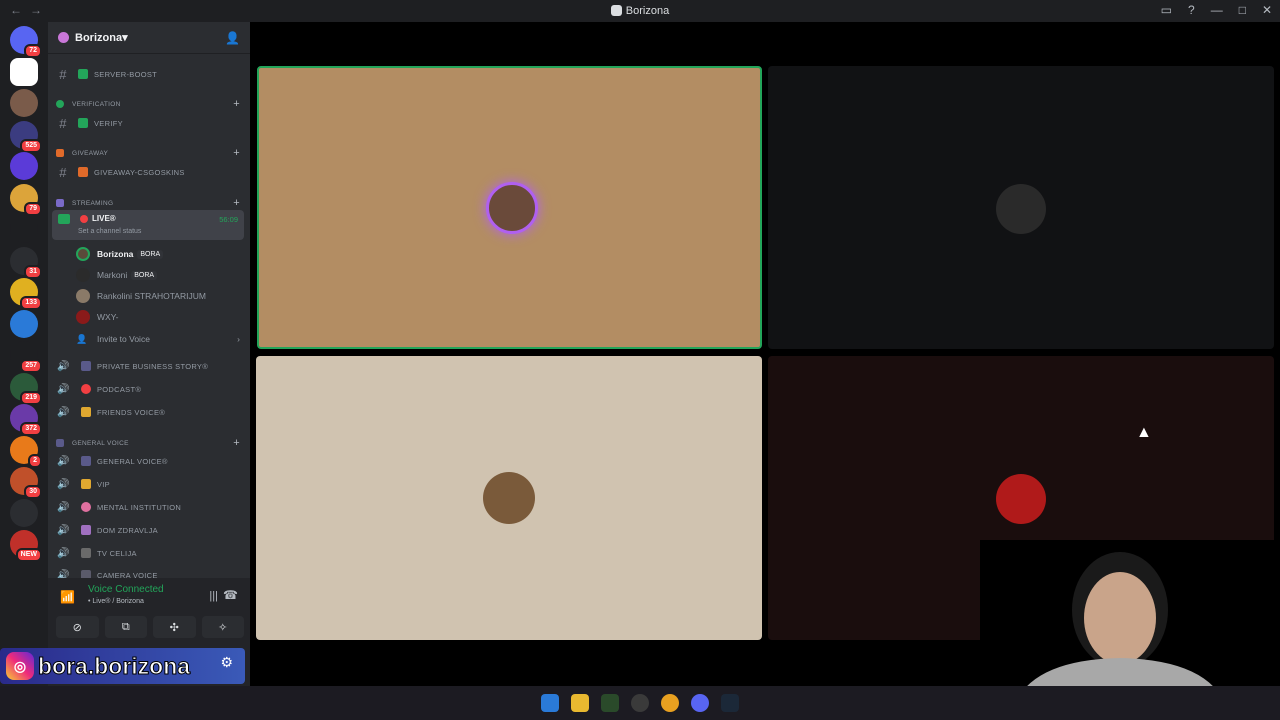 The image size is (1280, 720). I want to click on server-geet-icon: 525, so click(26, 136).